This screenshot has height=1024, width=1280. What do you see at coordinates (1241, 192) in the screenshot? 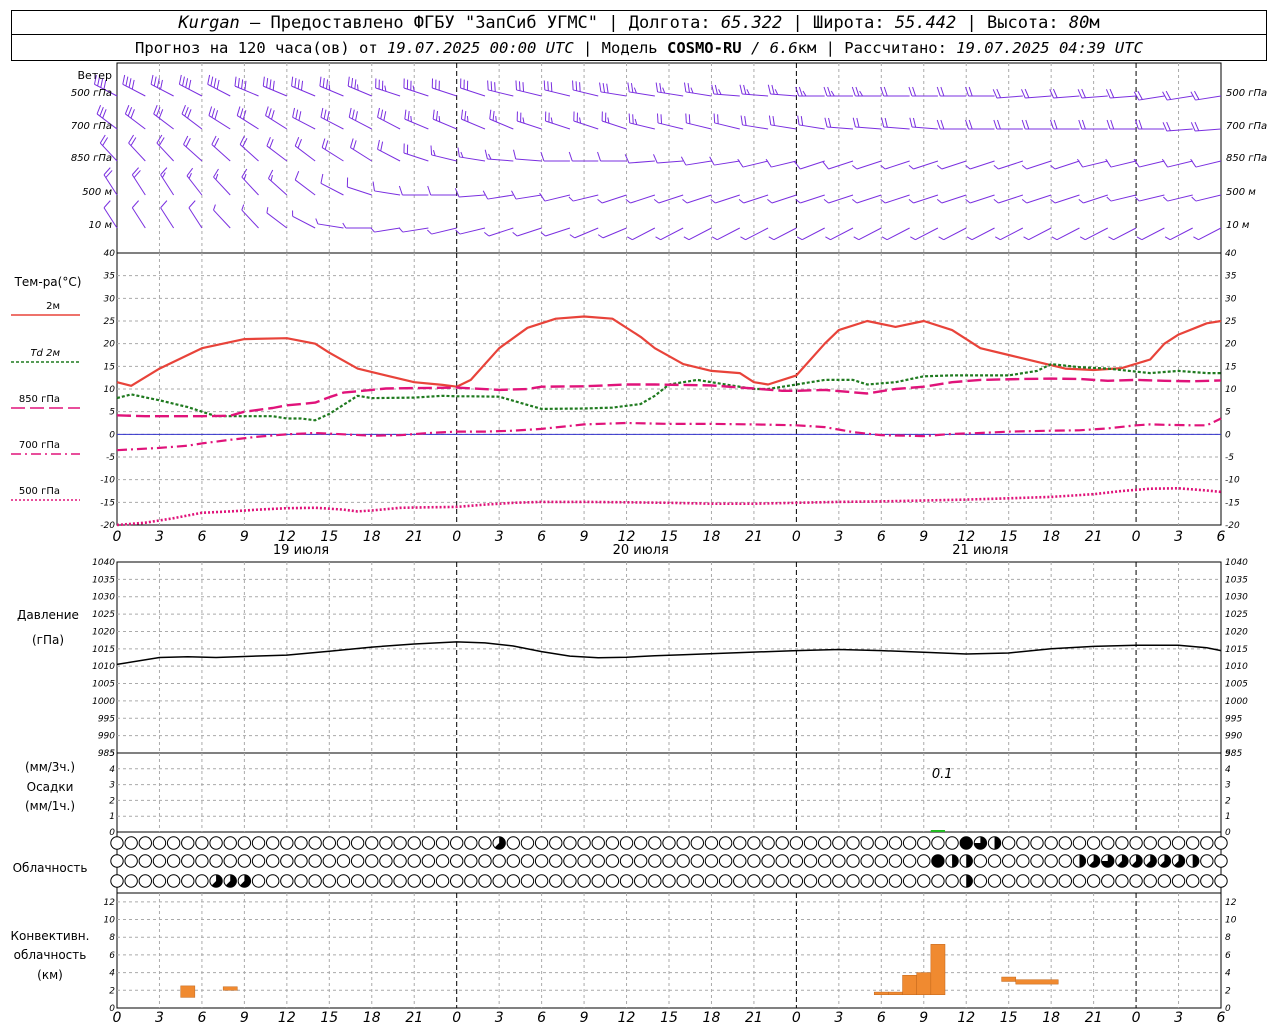
I see `wind-level-label-right: 500 м` at bounding box center [1241, 192].